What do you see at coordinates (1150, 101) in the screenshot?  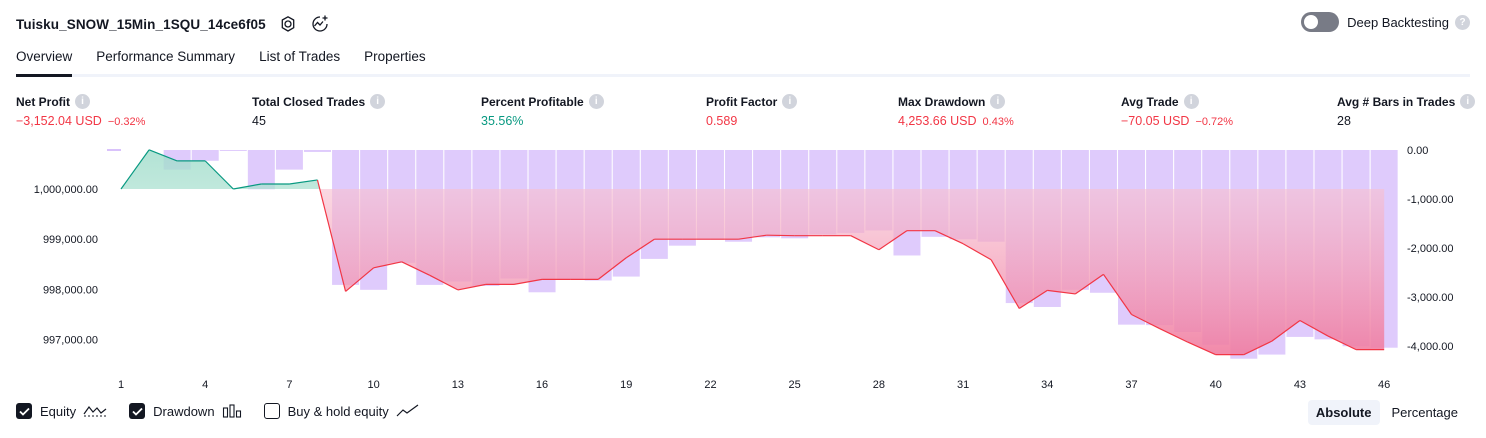 I see `stat-label: Avg Trade` at bounding box center [1150, 101].